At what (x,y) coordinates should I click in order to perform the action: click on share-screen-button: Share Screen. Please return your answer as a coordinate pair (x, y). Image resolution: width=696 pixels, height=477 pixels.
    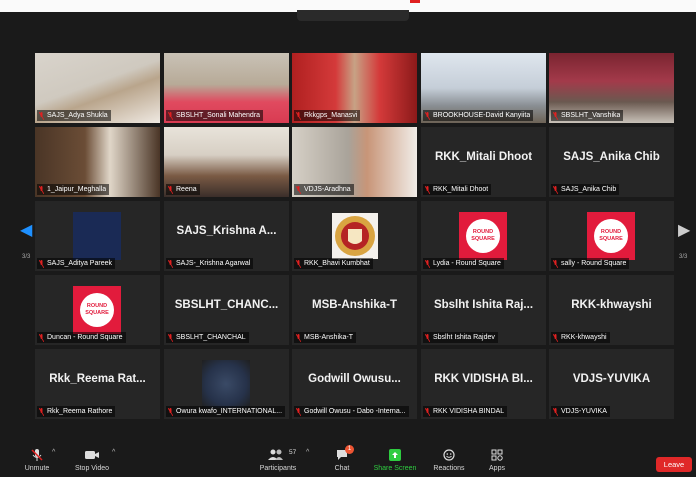
    Looking at the image, I should click on (395, 458).